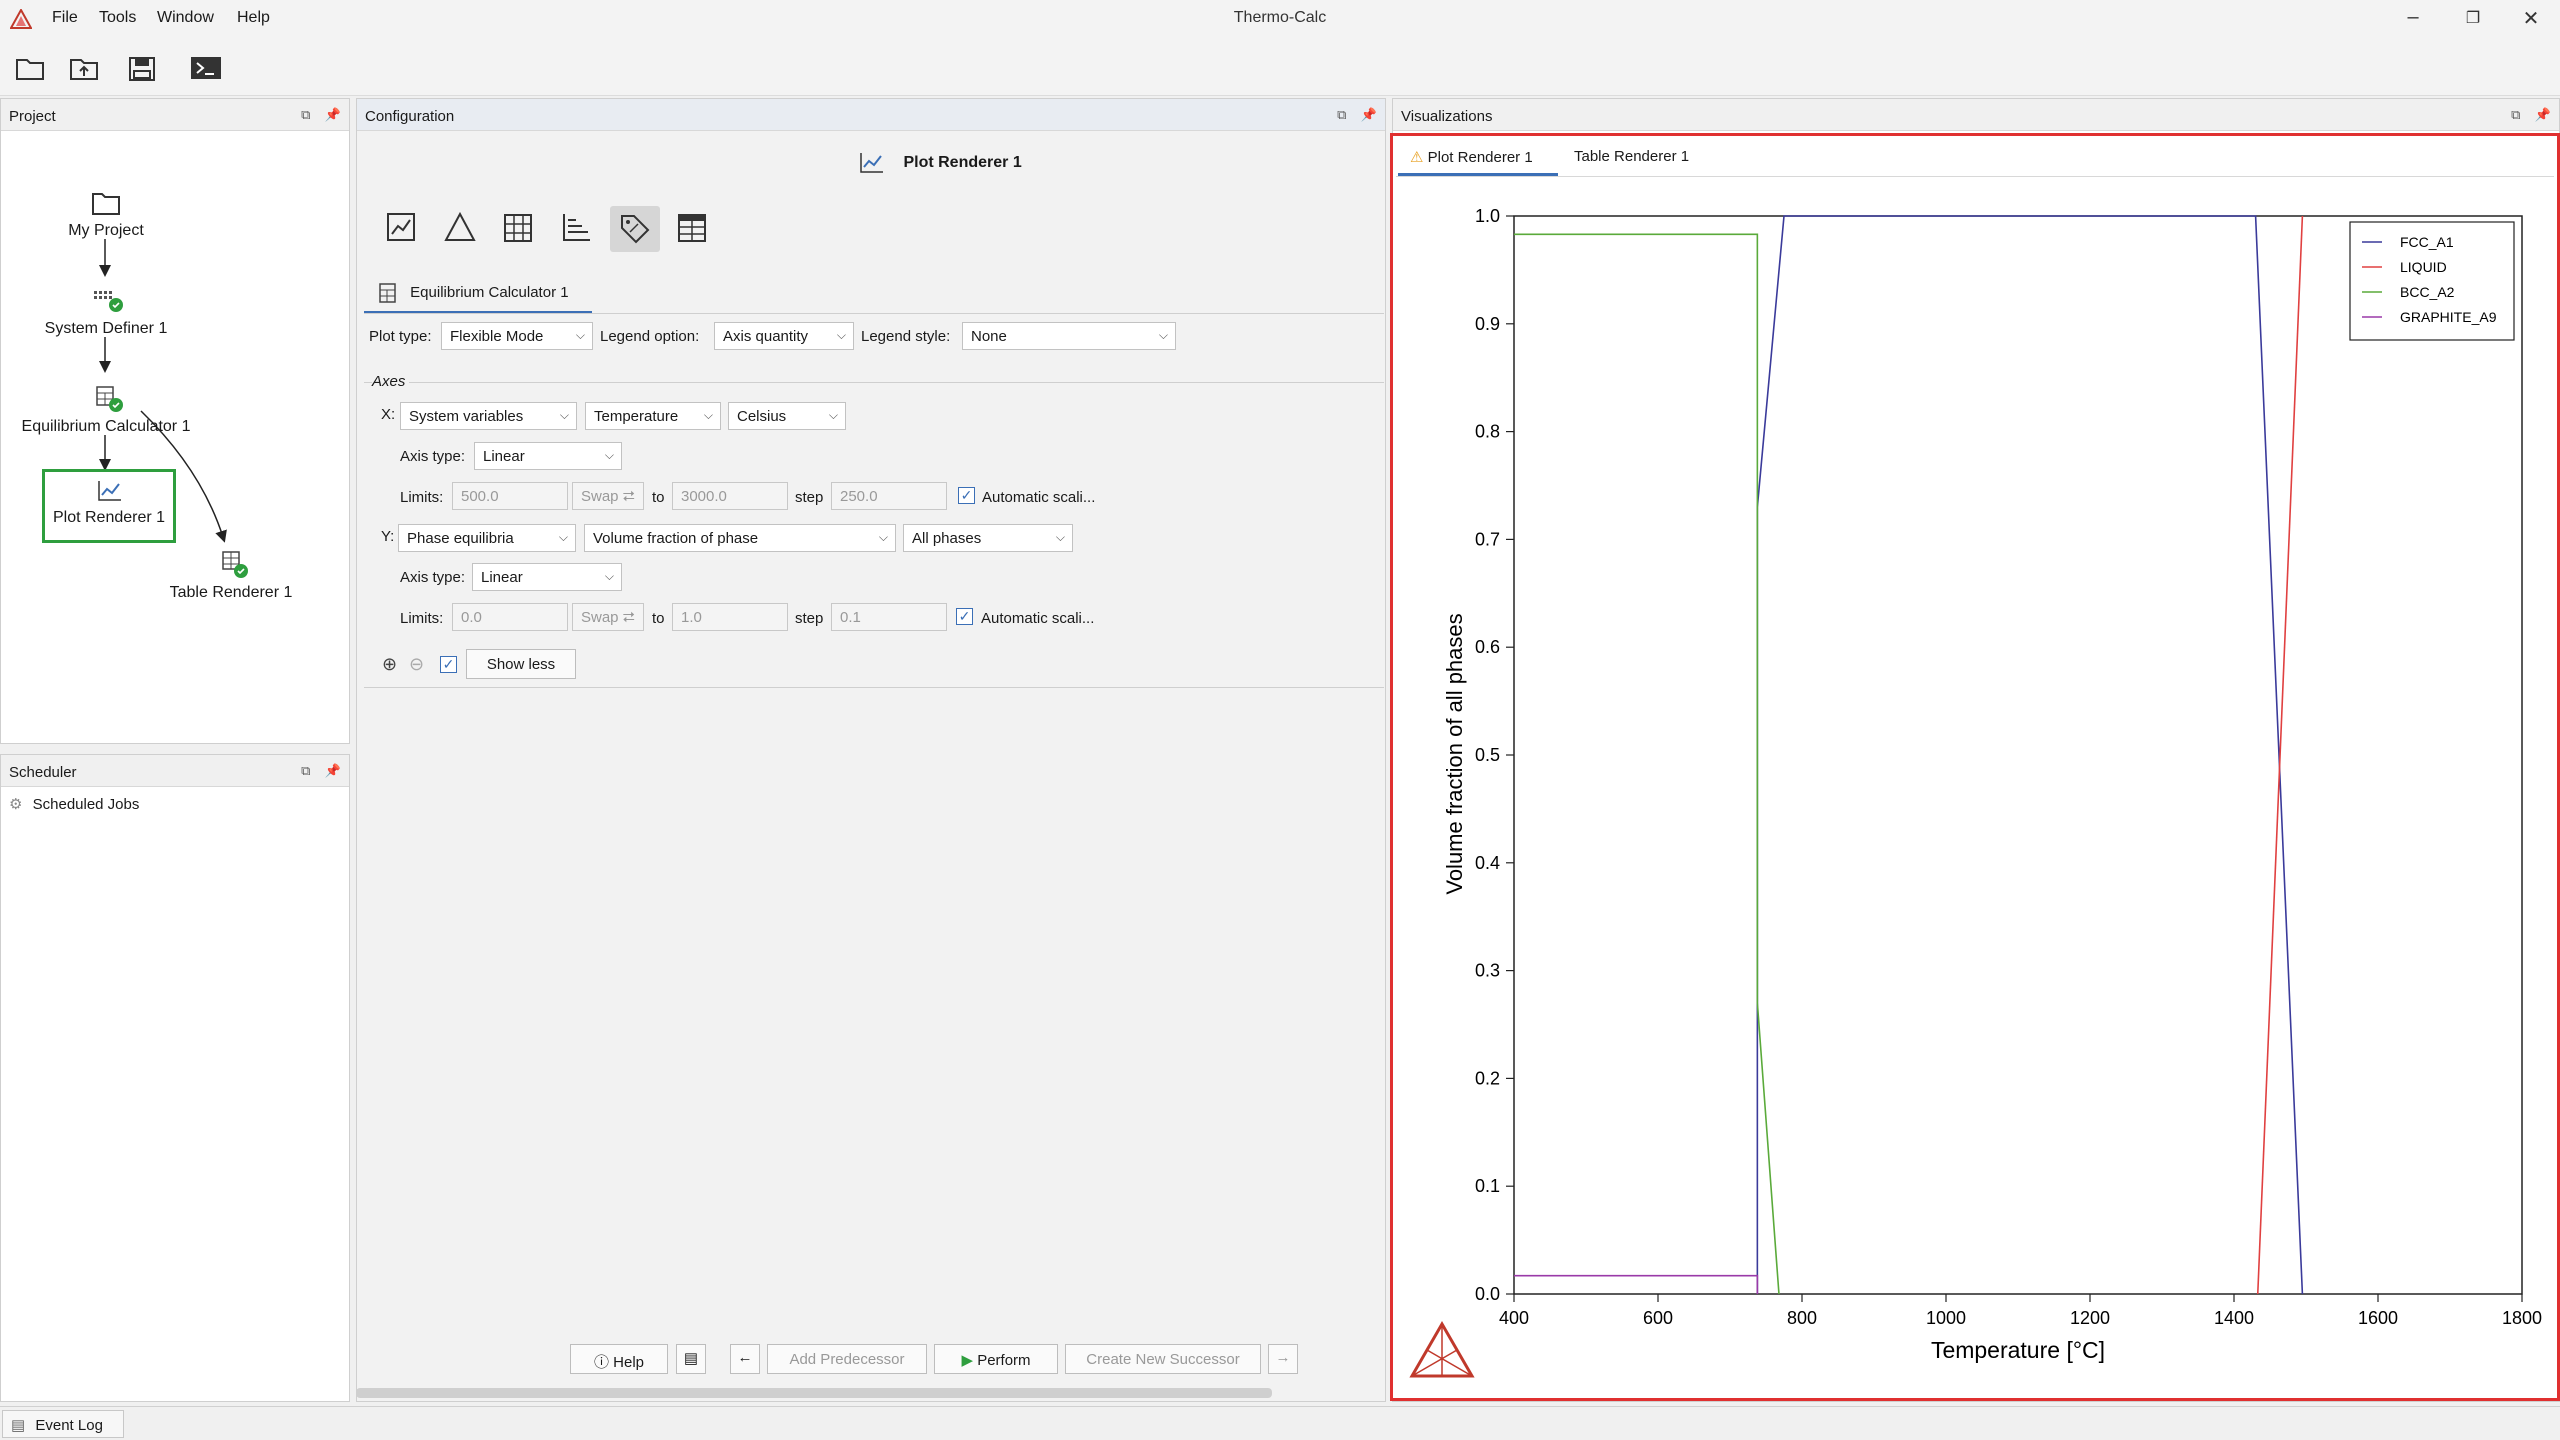 The height and width of the screenshot is (1440, 2560). I want to click on axes-enable-checkbox: ✓, so click(448, 664).